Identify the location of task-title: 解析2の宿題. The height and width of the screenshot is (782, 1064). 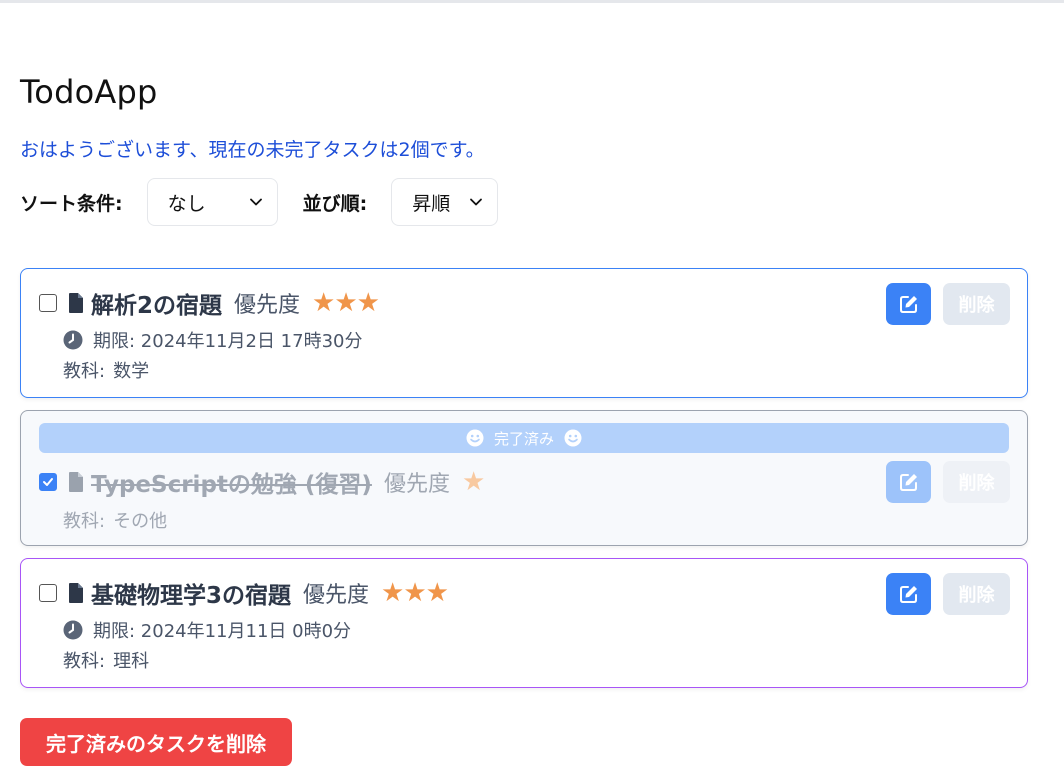
(157, 306).